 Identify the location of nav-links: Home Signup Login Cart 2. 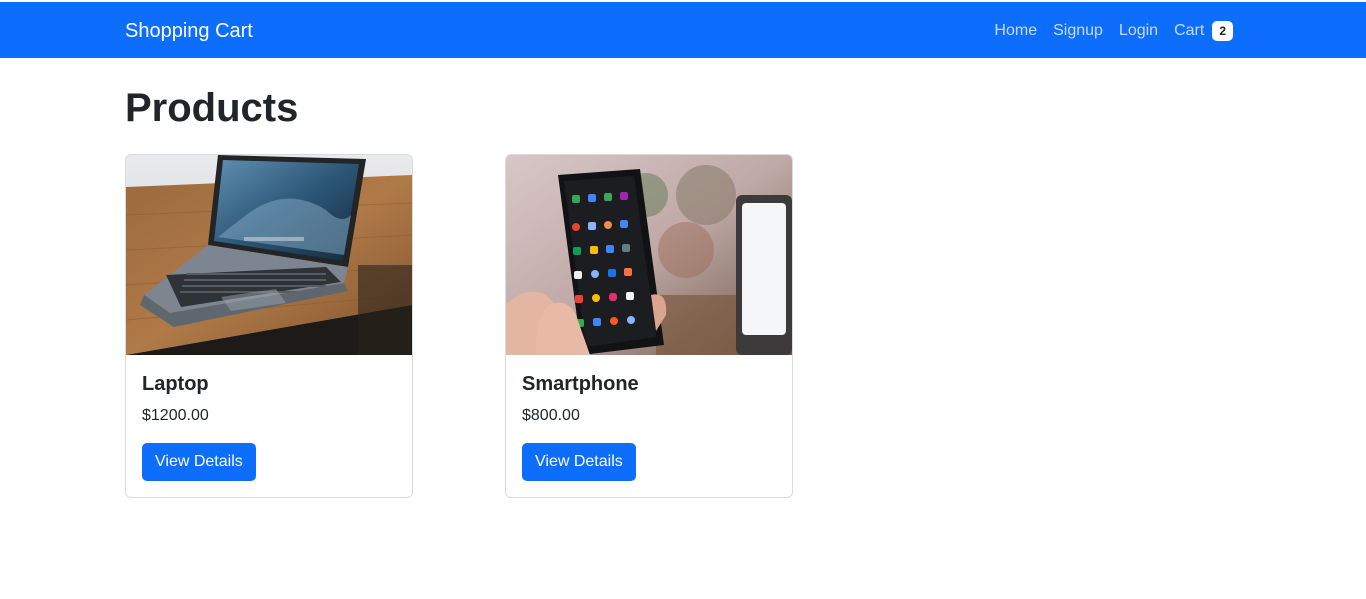
(1113, 31).